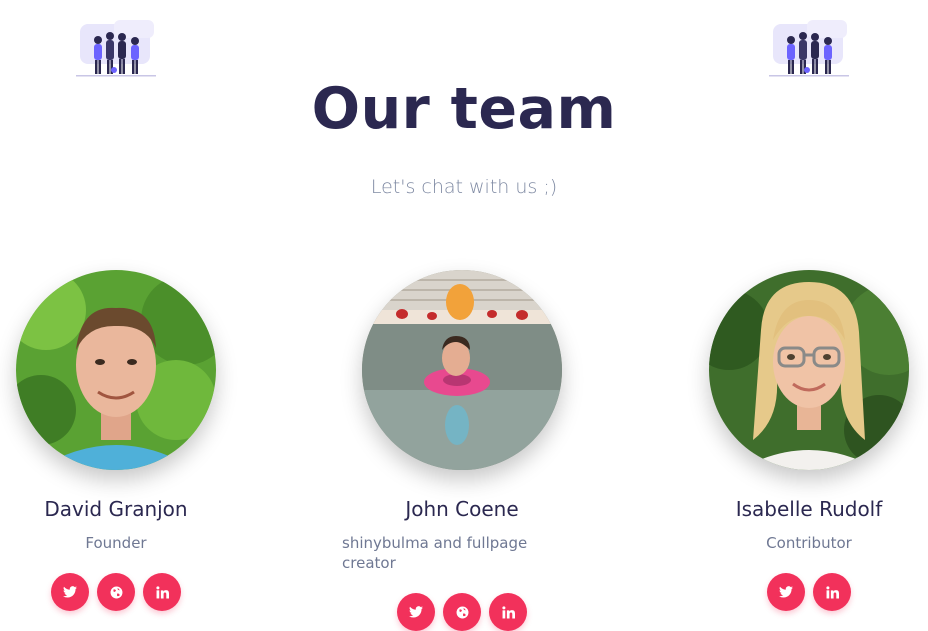  What do you see at coordinates (462, 509) in the screenshot?
I see `member-name: John Coene` at bounding box center [462, 509].